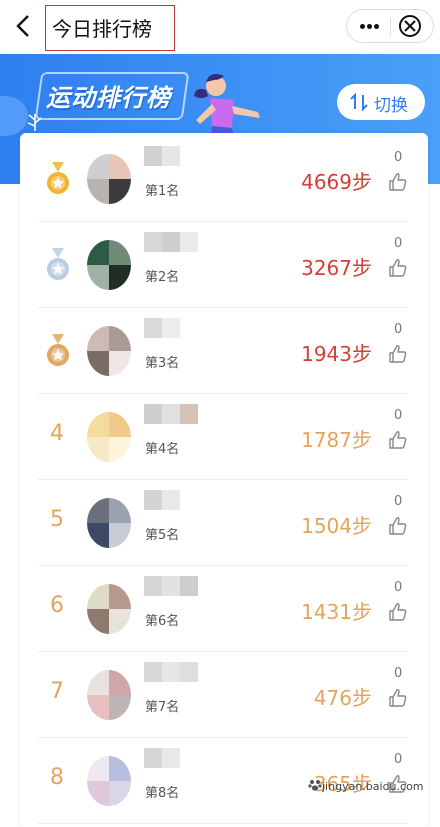 The height and width of the screenshot is (827, 440). What do you see at coordinates (224, 179) in the screenshot?
I see `ranking-row: 第1名 4669步 0` at bounding box center [224, 179].